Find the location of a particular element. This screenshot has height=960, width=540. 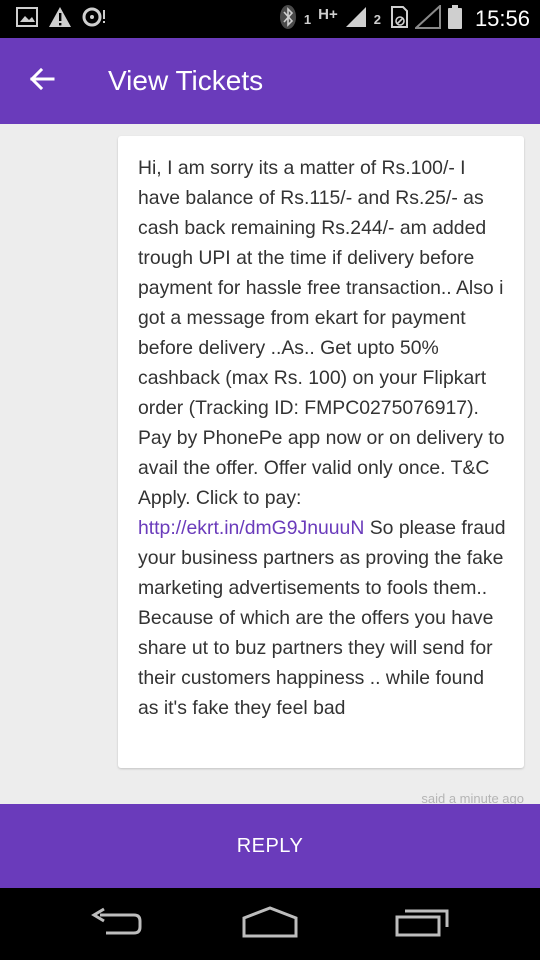

no-sim-icon is located at coordinates (398, 19).